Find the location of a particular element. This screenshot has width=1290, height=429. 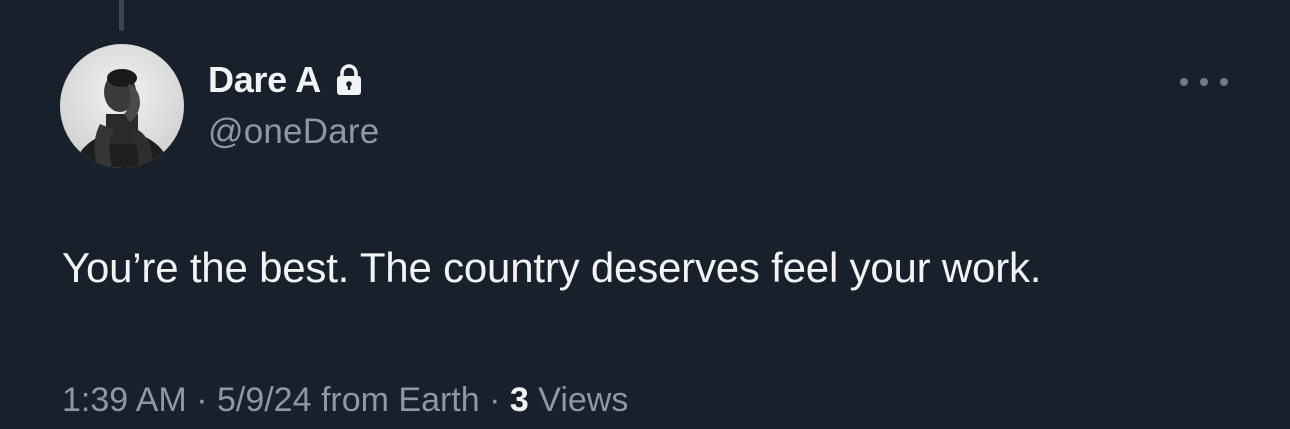

tweet-source: from Earth is located at coordinates (395, 400).